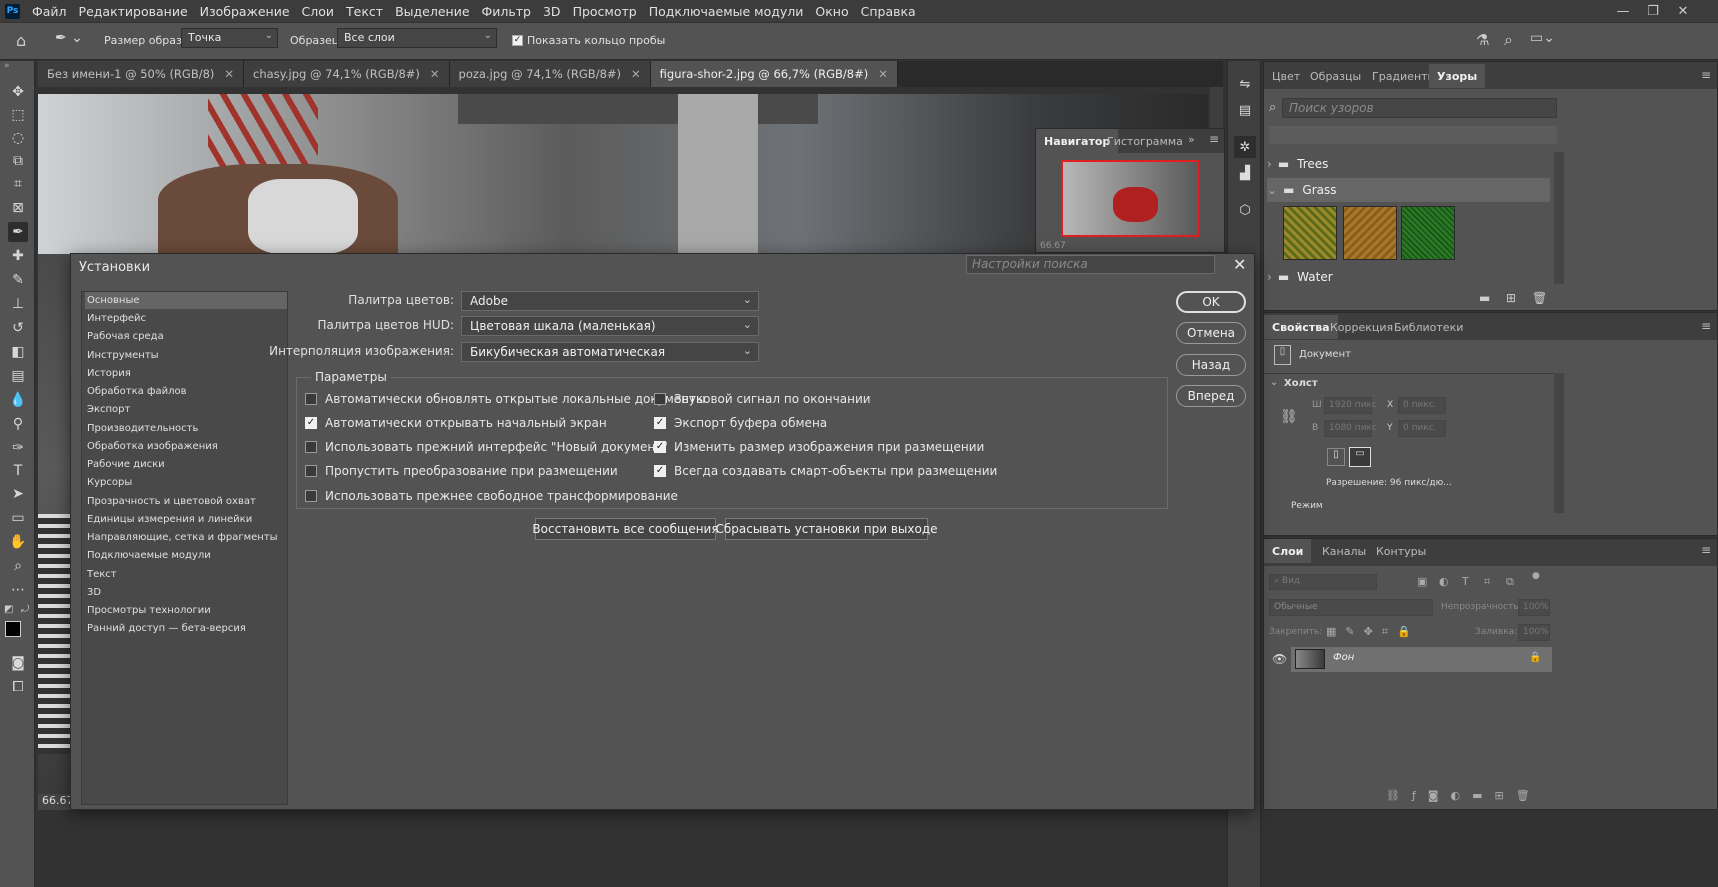  I want to click on gradient-tool-icon: ▤, so click(18, 376).